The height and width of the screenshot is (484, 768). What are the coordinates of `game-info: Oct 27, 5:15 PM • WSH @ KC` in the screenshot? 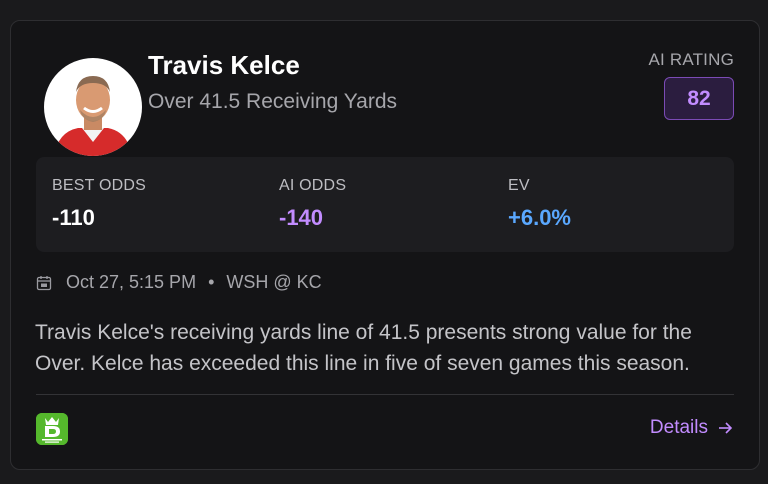 It's located at (179, 282).